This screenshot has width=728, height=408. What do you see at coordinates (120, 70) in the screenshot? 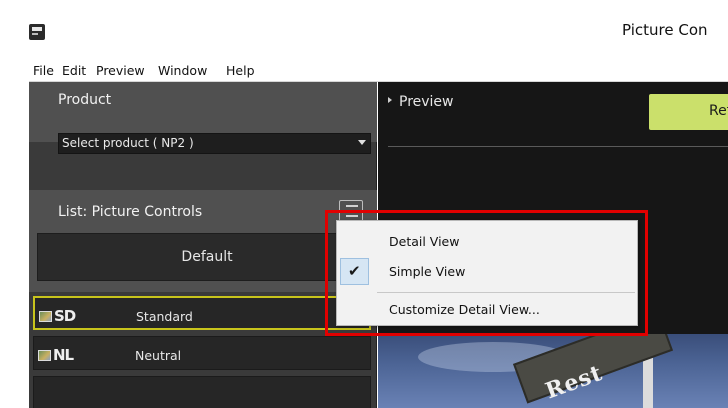
I see `menu-preview: Preview` at bounding box center [120, 70].